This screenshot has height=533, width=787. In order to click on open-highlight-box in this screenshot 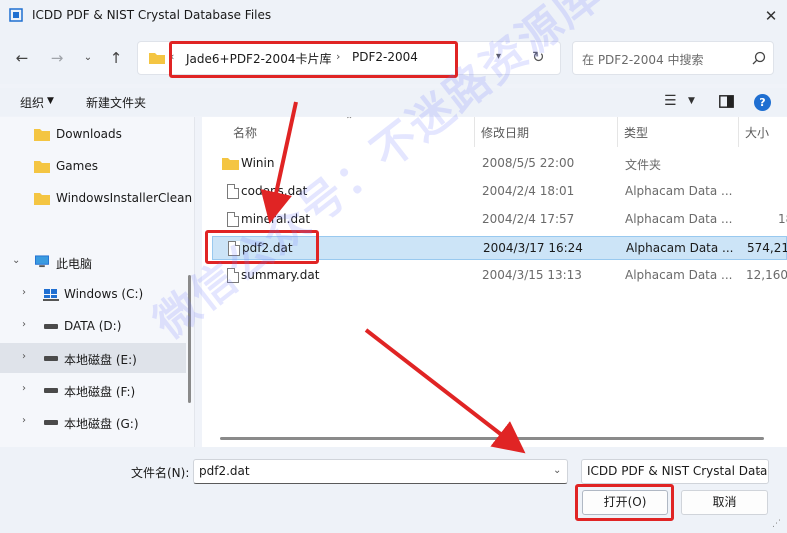, I will do `click(624, 502)`.